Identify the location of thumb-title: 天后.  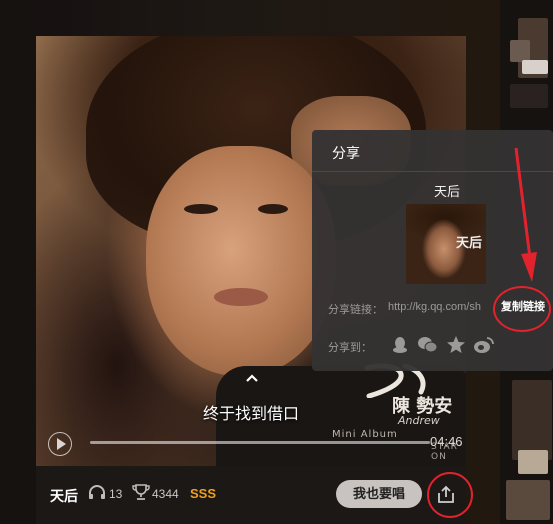
(468, 243).